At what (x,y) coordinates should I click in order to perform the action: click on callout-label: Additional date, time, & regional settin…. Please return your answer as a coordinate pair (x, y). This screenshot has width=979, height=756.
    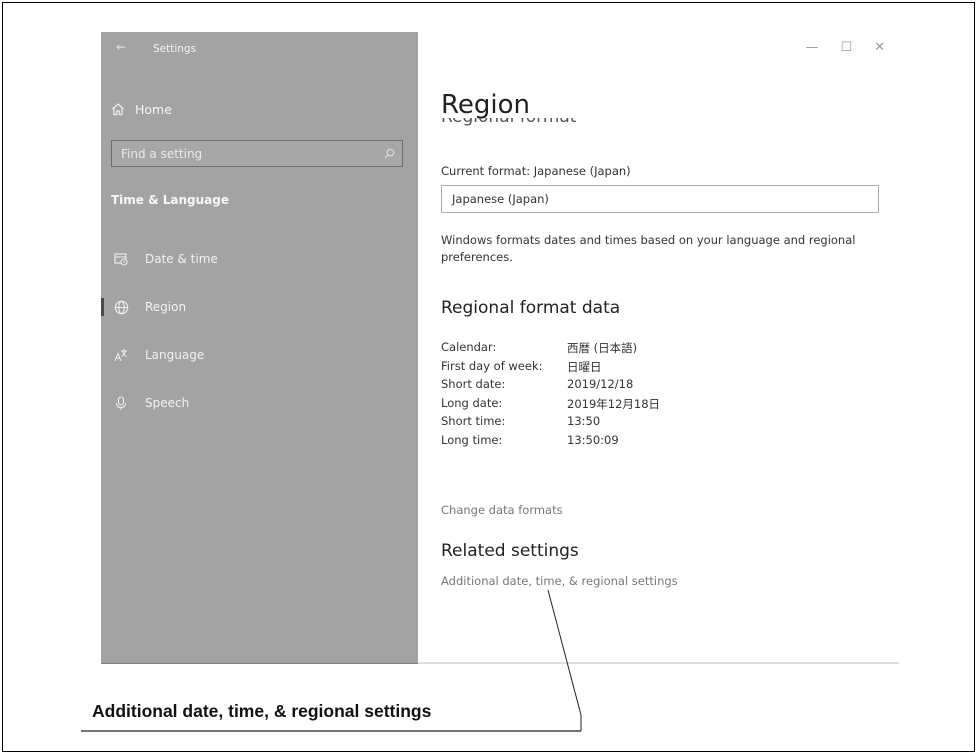
    Looking at the image, I should click on (262, 711).